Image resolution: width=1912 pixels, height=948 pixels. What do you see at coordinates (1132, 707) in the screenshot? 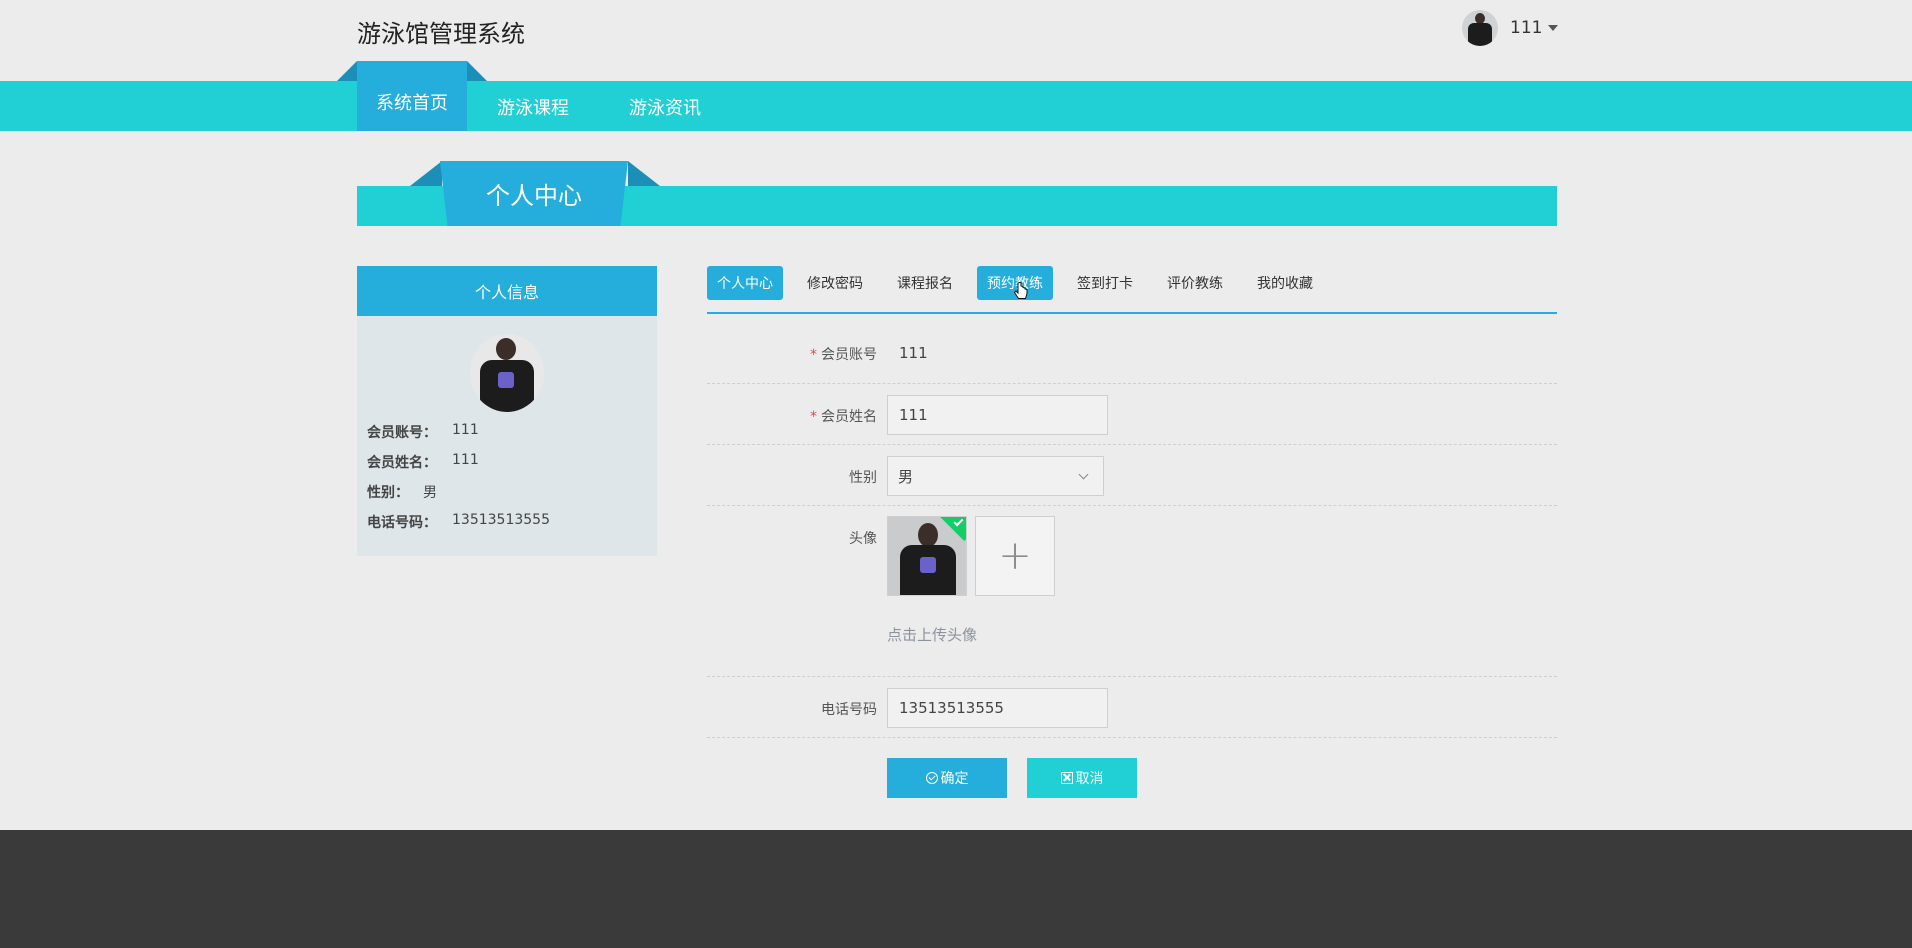
I see `form-row-phone: 电话号码 13513513555` at bounding box center [1132, 707].